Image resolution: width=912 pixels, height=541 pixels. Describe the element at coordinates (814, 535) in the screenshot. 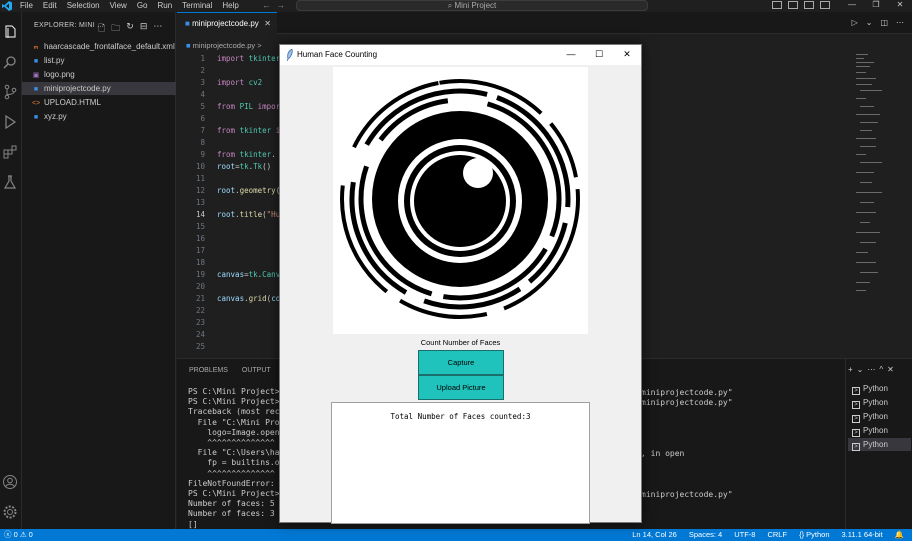

I see `status-item: {} Python` at that location.